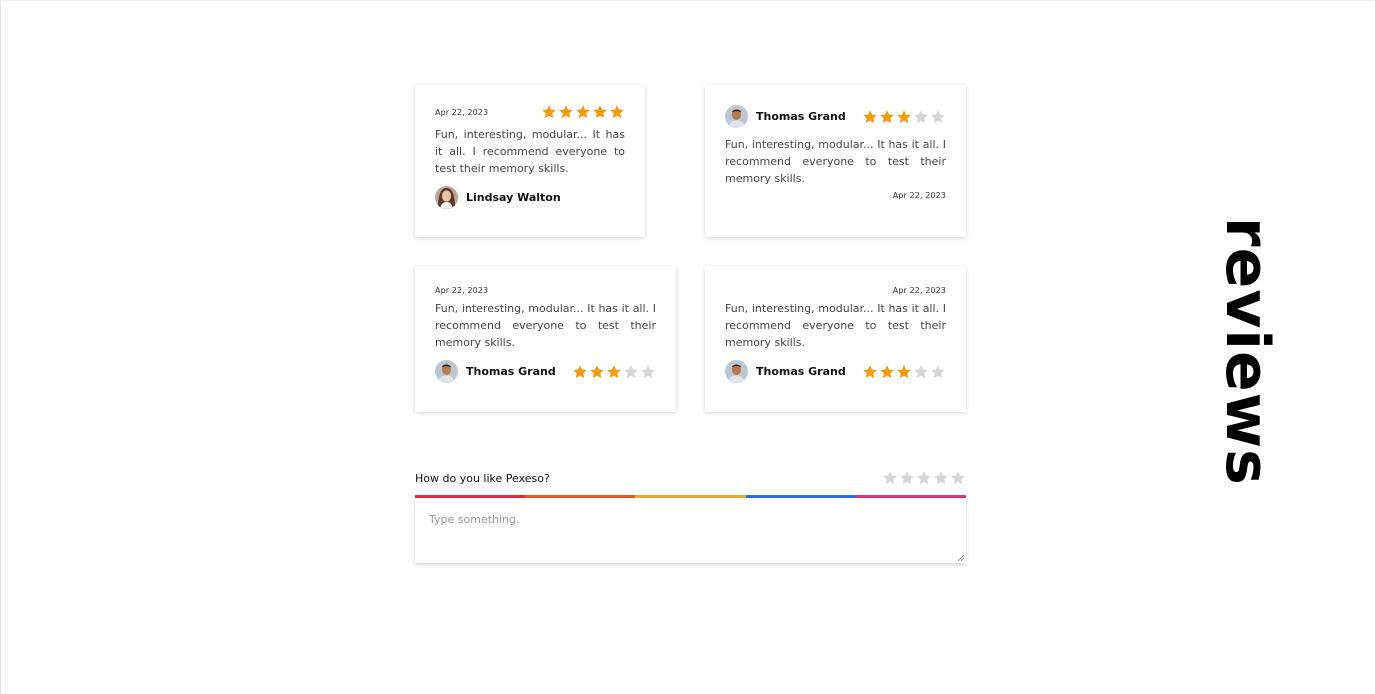  What do you see at coordinates (960, 557) in the screenshot?
I see `resize-handle-icon` at bounding box center [960, 557].